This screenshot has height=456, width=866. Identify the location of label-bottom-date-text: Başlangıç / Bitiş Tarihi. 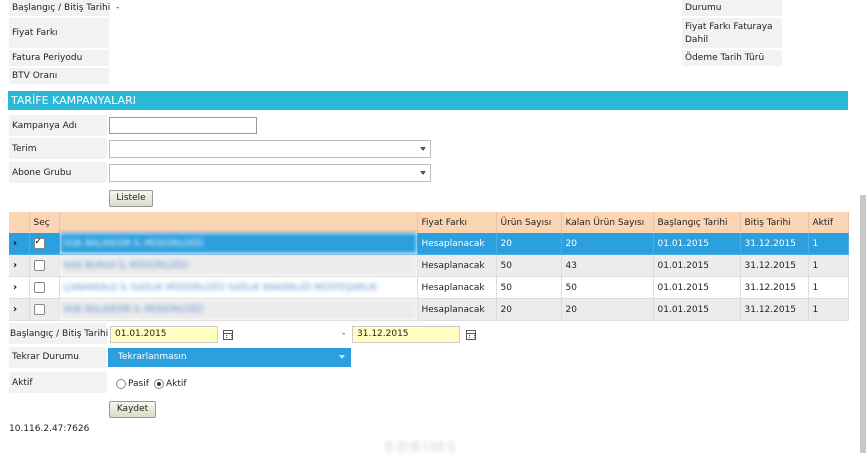
(59, 334).